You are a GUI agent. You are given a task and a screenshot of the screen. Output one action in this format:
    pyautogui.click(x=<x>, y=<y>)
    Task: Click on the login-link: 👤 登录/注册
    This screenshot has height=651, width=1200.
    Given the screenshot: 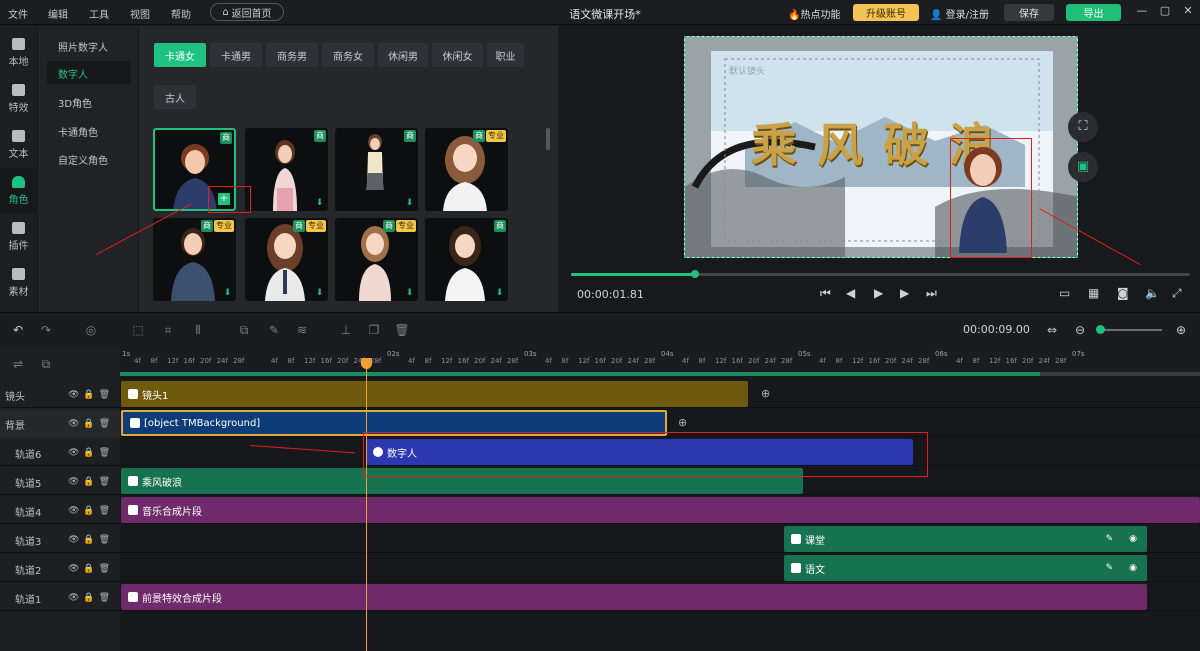 What is the action you would take?
    pyautogui.click(x=959, y=13)
    